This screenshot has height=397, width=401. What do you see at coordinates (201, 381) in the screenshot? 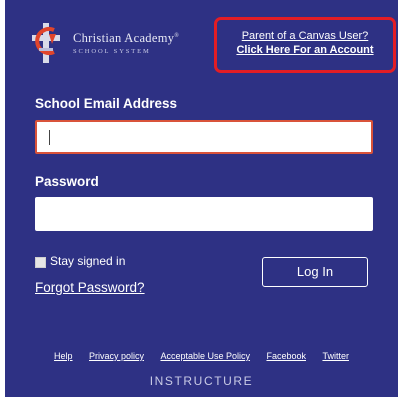
I see `instructure-brand: INSTRUCTURE` at bounding box center [201, 381].